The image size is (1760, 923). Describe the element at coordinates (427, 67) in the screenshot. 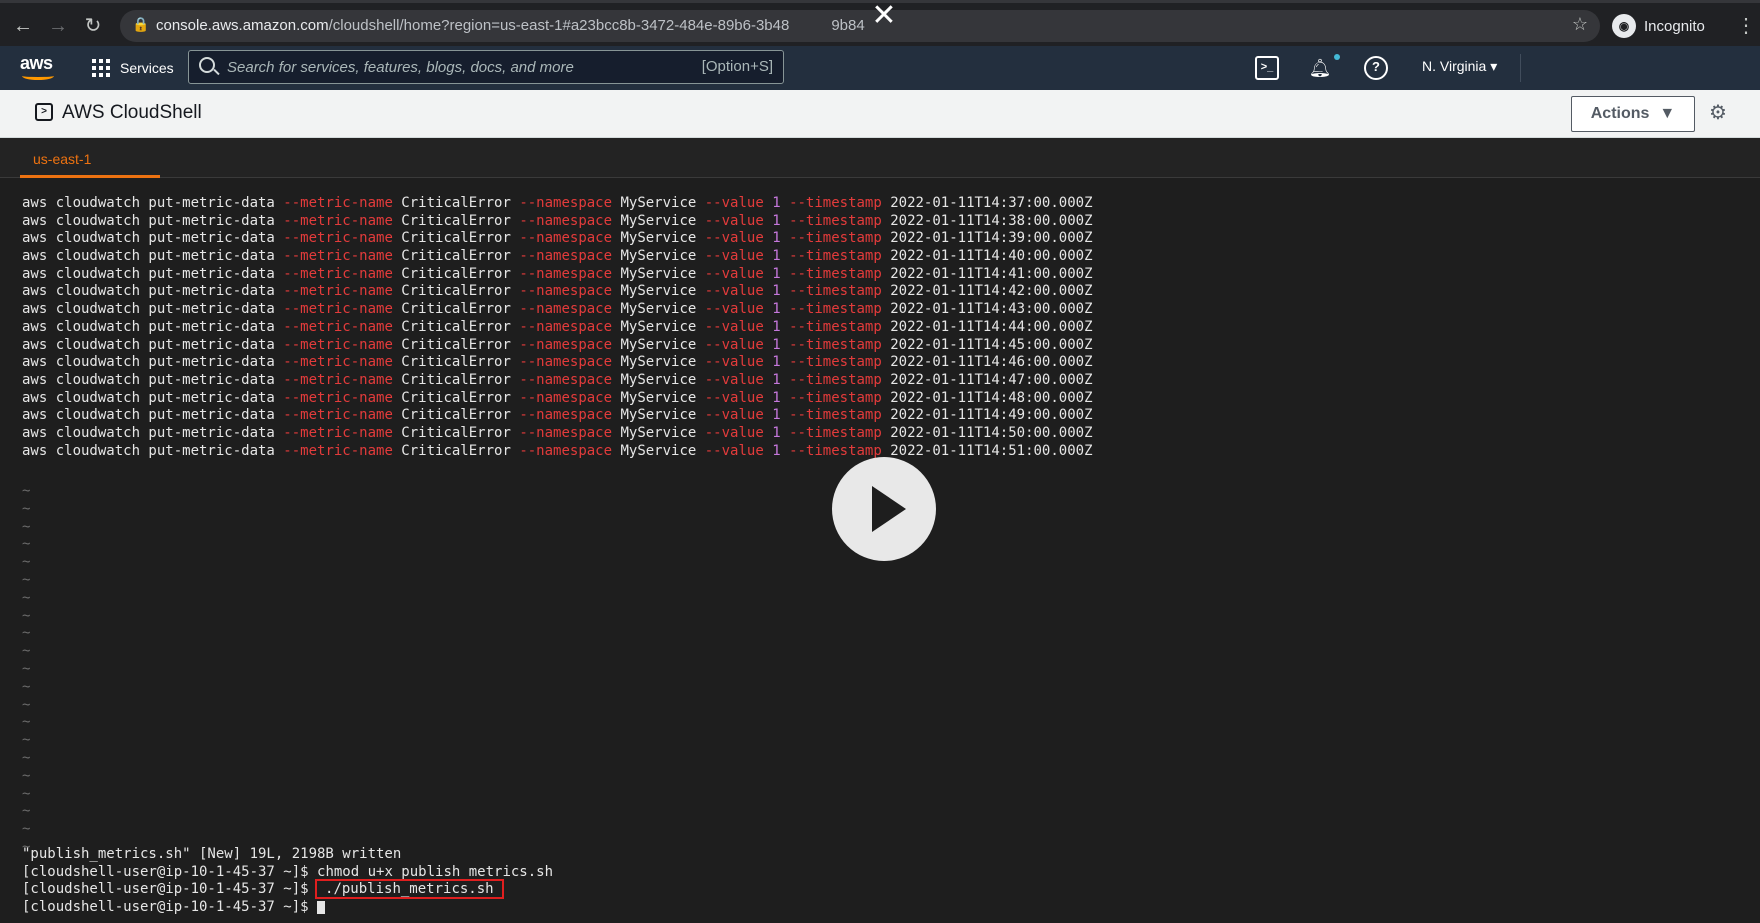

I see `search-input` at that location.